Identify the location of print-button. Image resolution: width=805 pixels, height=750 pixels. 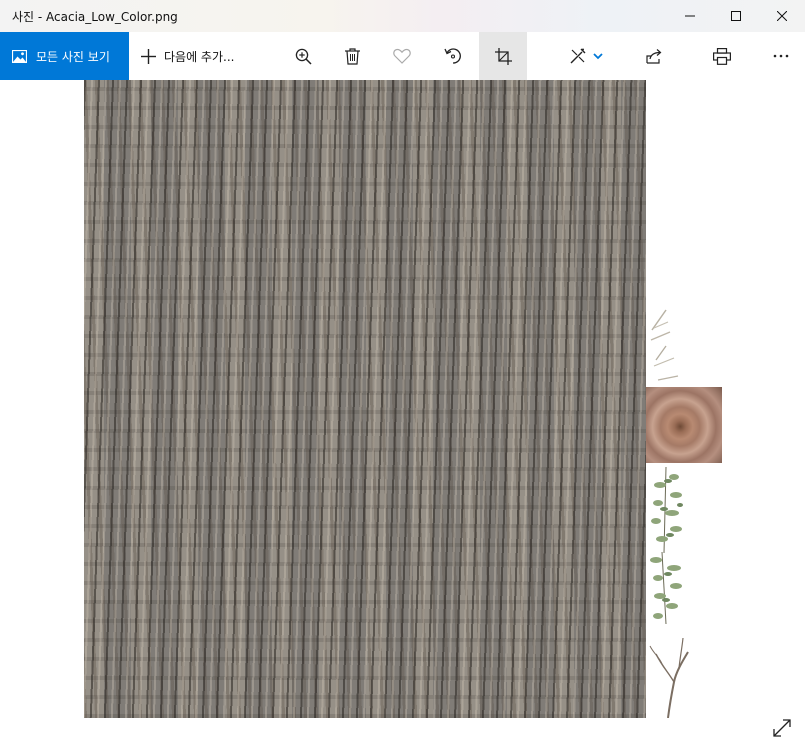
(722, 56).